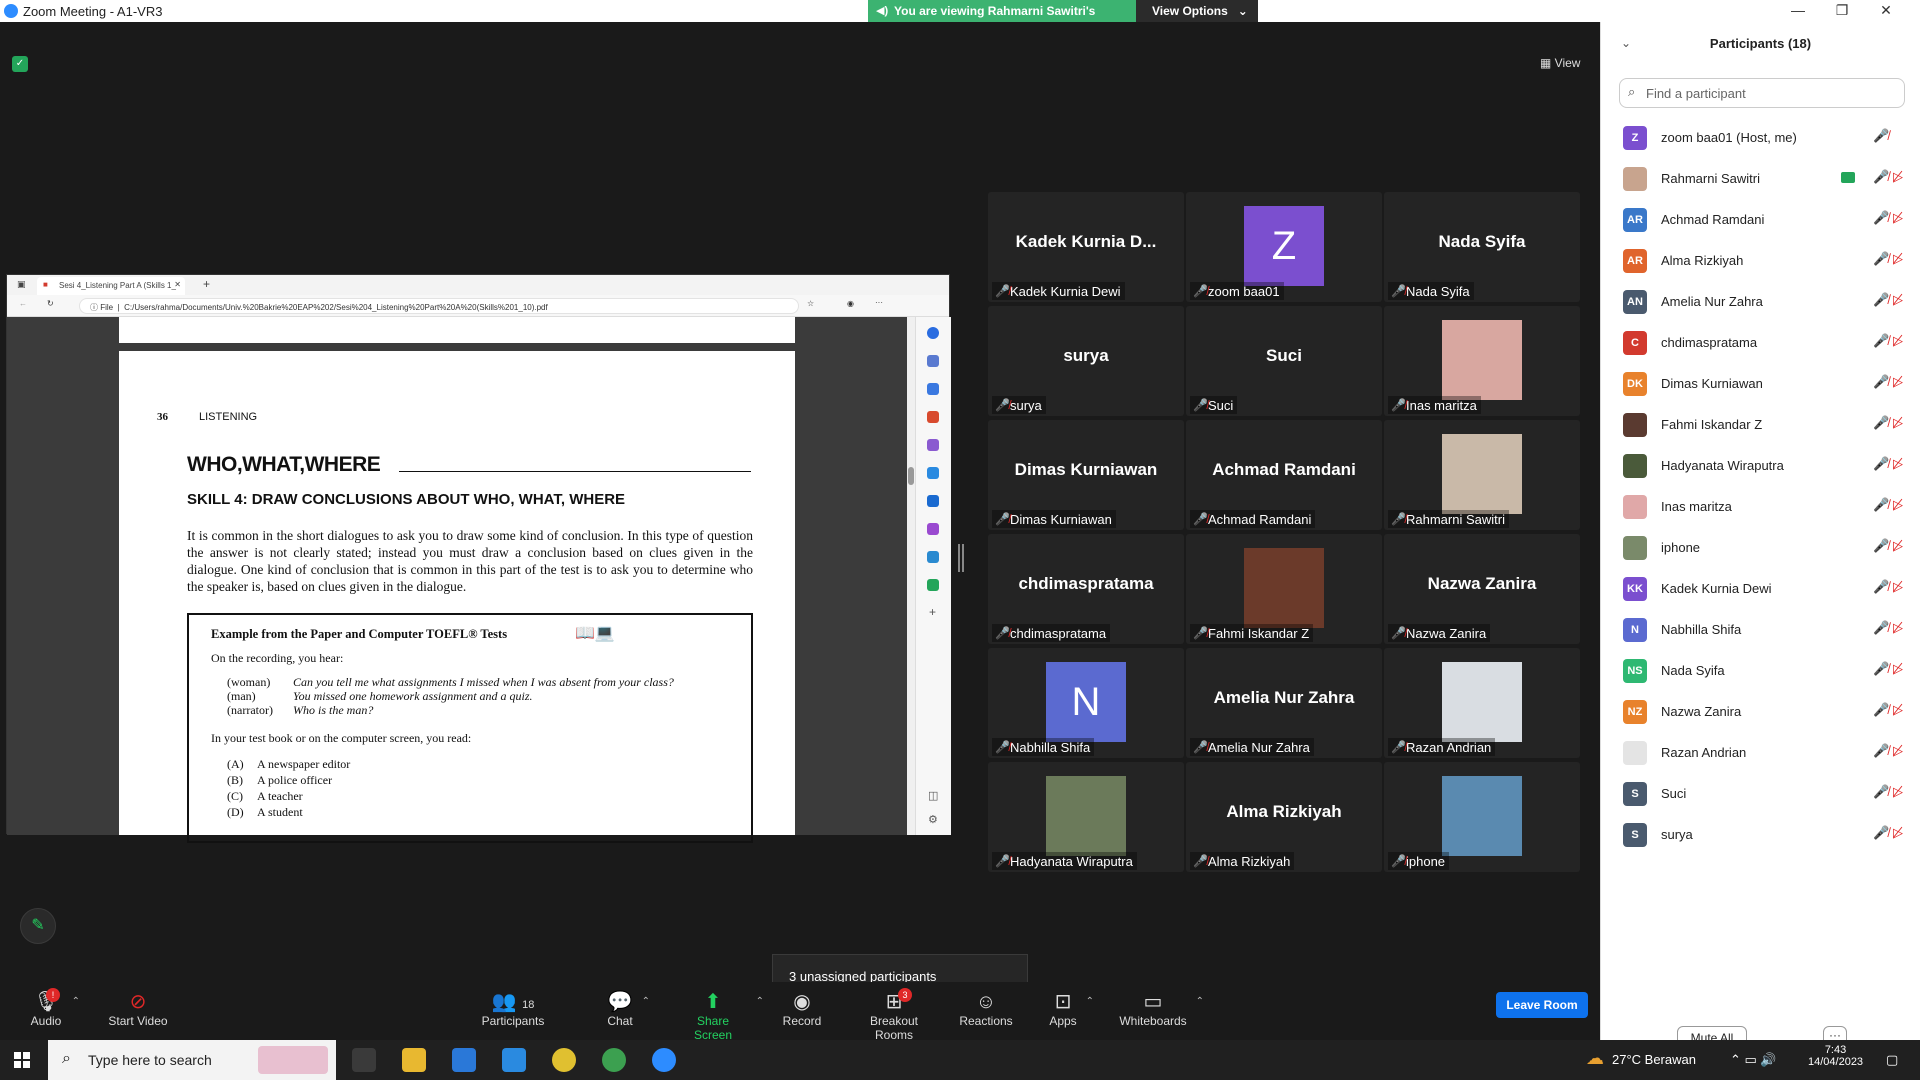 The height and width of the screenshot is (1080, 1920). What do you see at coordinates (1560, 63) in the screenshot?
I see `view-button: ▦ View` at bounding box center [1560, 63].